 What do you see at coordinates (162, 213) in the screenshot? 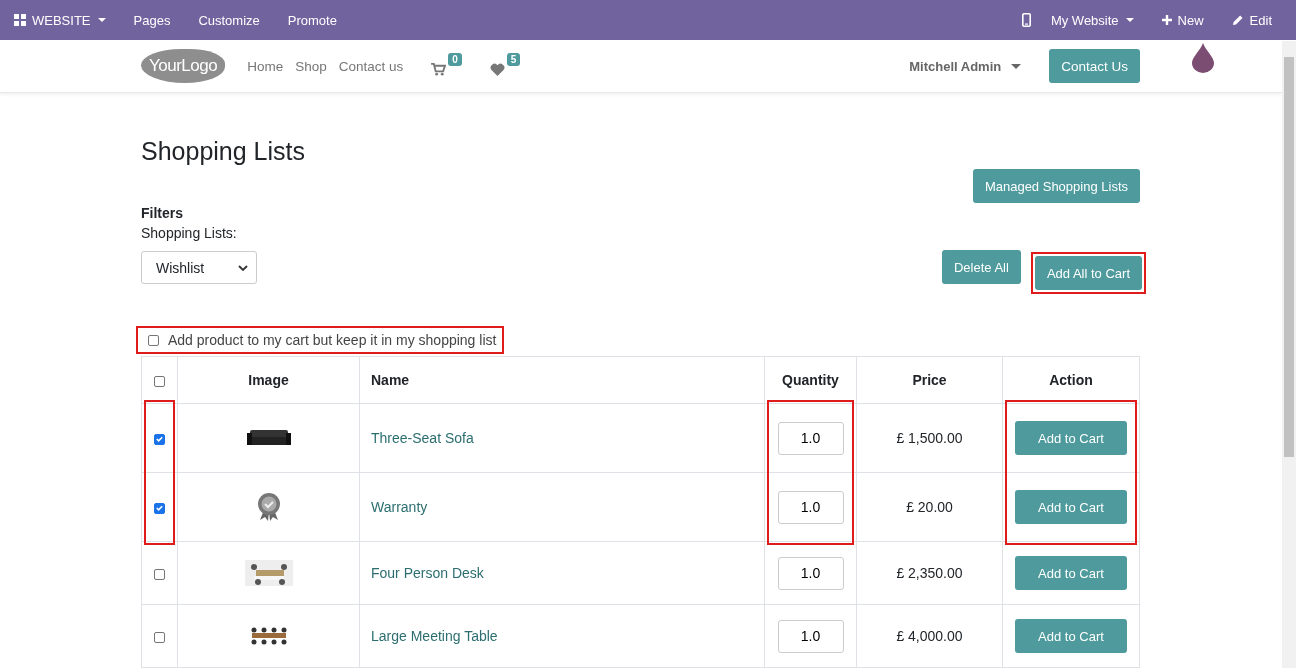
I see `filters-label: Filters` at bounding box center [162, 213].